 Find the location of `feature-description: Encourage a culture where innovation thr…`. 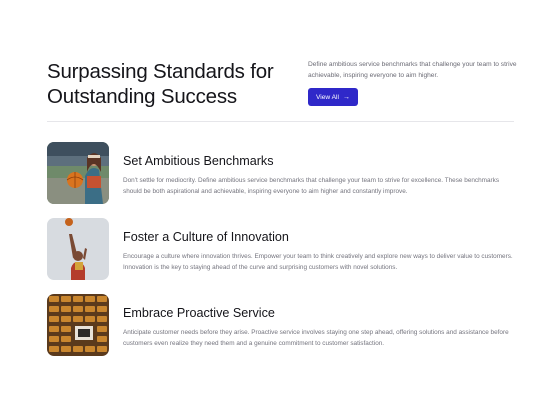

feature-description: Encourage a culture where innovation thr… is located at coordinates (318, 262).